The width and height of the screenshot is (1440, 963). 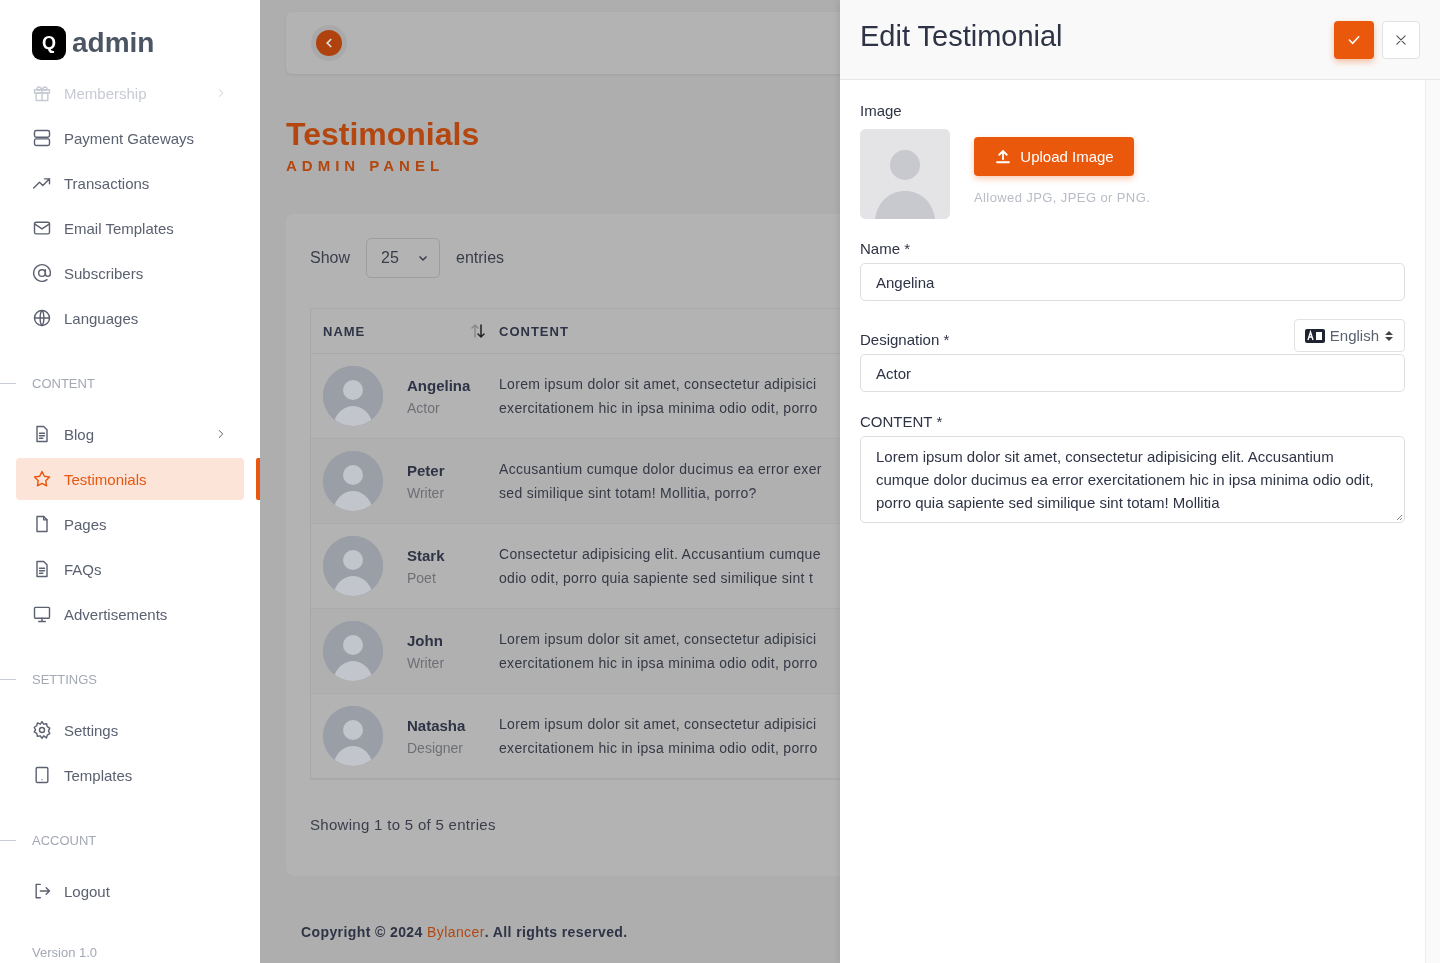 I want to click on entries-select: 25, so click(x=403, y=258).